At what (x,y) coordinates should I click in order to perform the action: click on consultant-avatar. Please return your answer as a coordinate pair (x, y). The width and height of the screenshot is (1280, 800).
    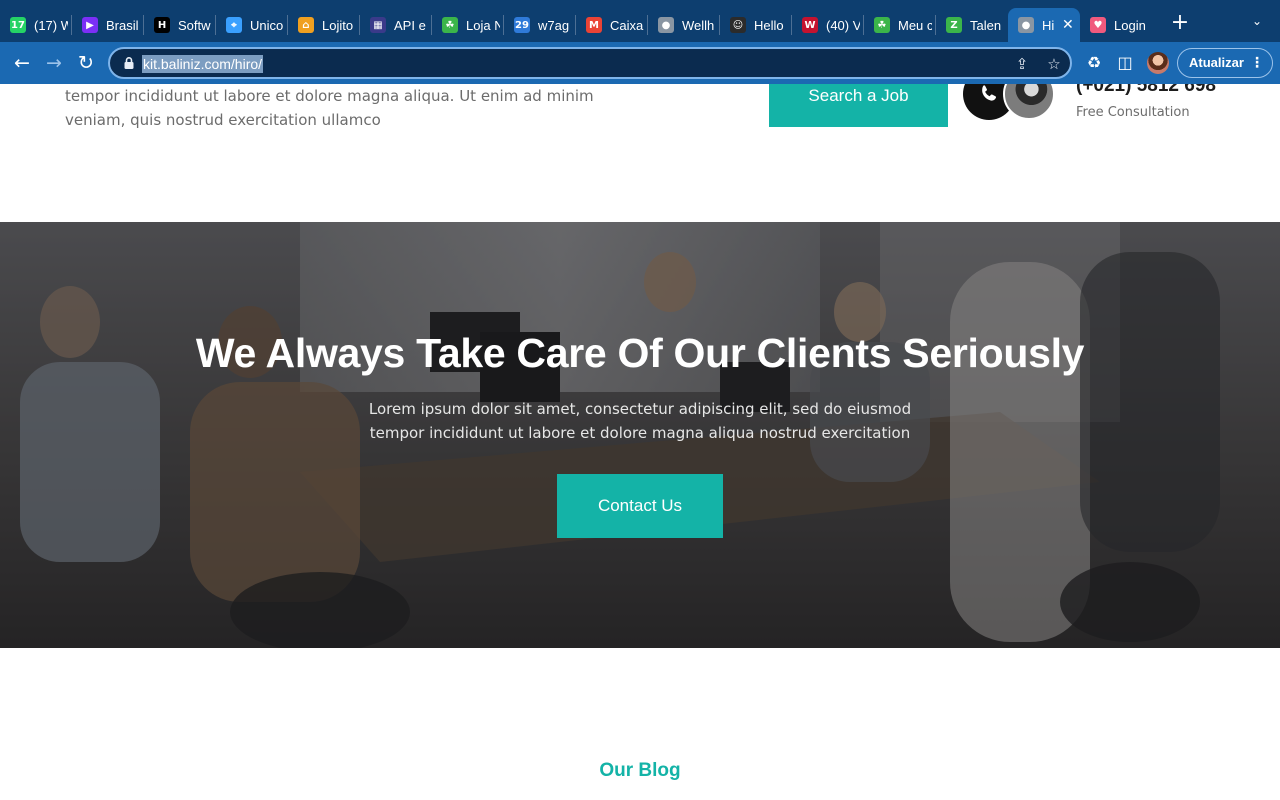
    Looking at the image, I should click on (1029, 102).